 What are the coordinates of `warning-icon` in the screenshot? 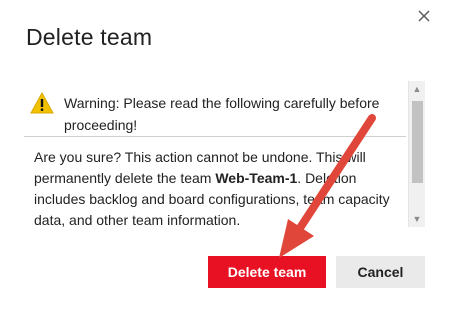 It's located at (42, 103).